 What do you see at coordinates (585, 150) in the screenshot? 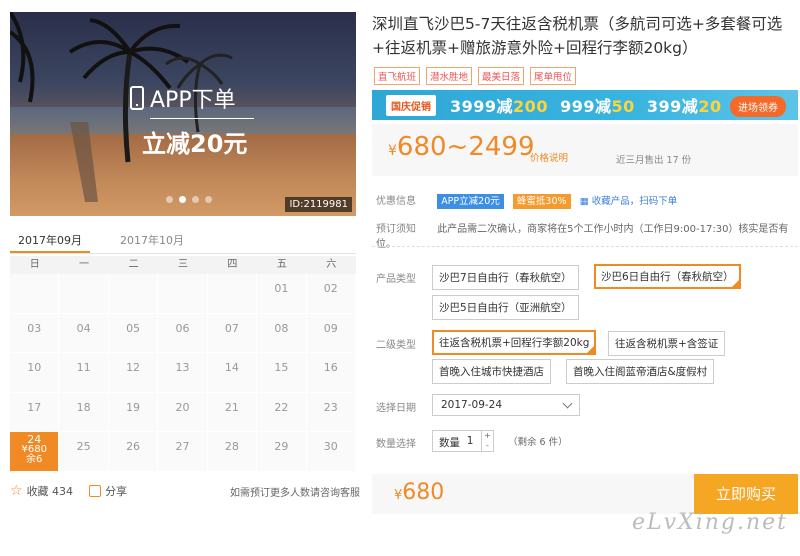
I see `price-box: ¥680~2499 价格说明 近三月售出 17 份` at bounding box center [585, 150].